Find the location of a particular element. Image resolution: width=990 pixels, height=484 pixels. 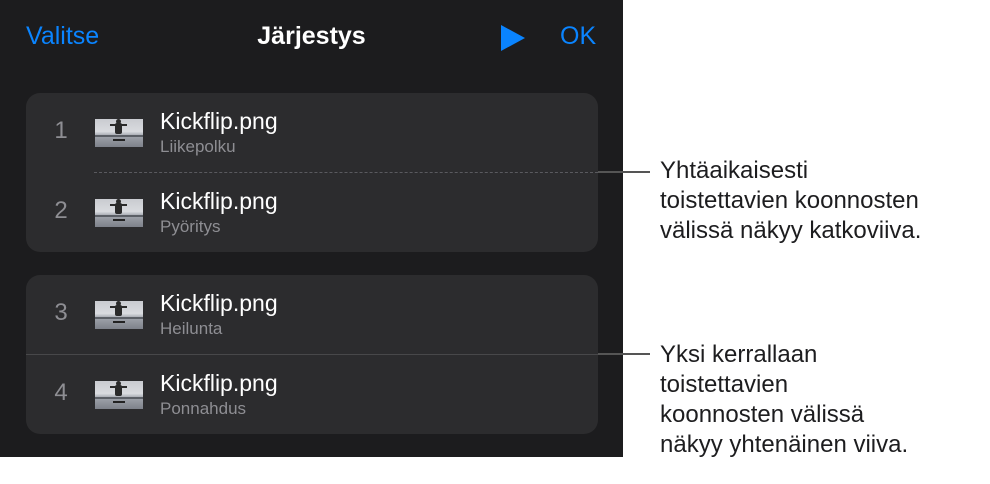

effect-name: Pyöritys is located at coordinates (190, 226).